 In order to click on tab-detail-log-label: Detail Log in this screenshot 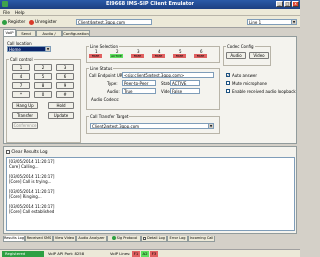, I will do `click(156, 238)`.